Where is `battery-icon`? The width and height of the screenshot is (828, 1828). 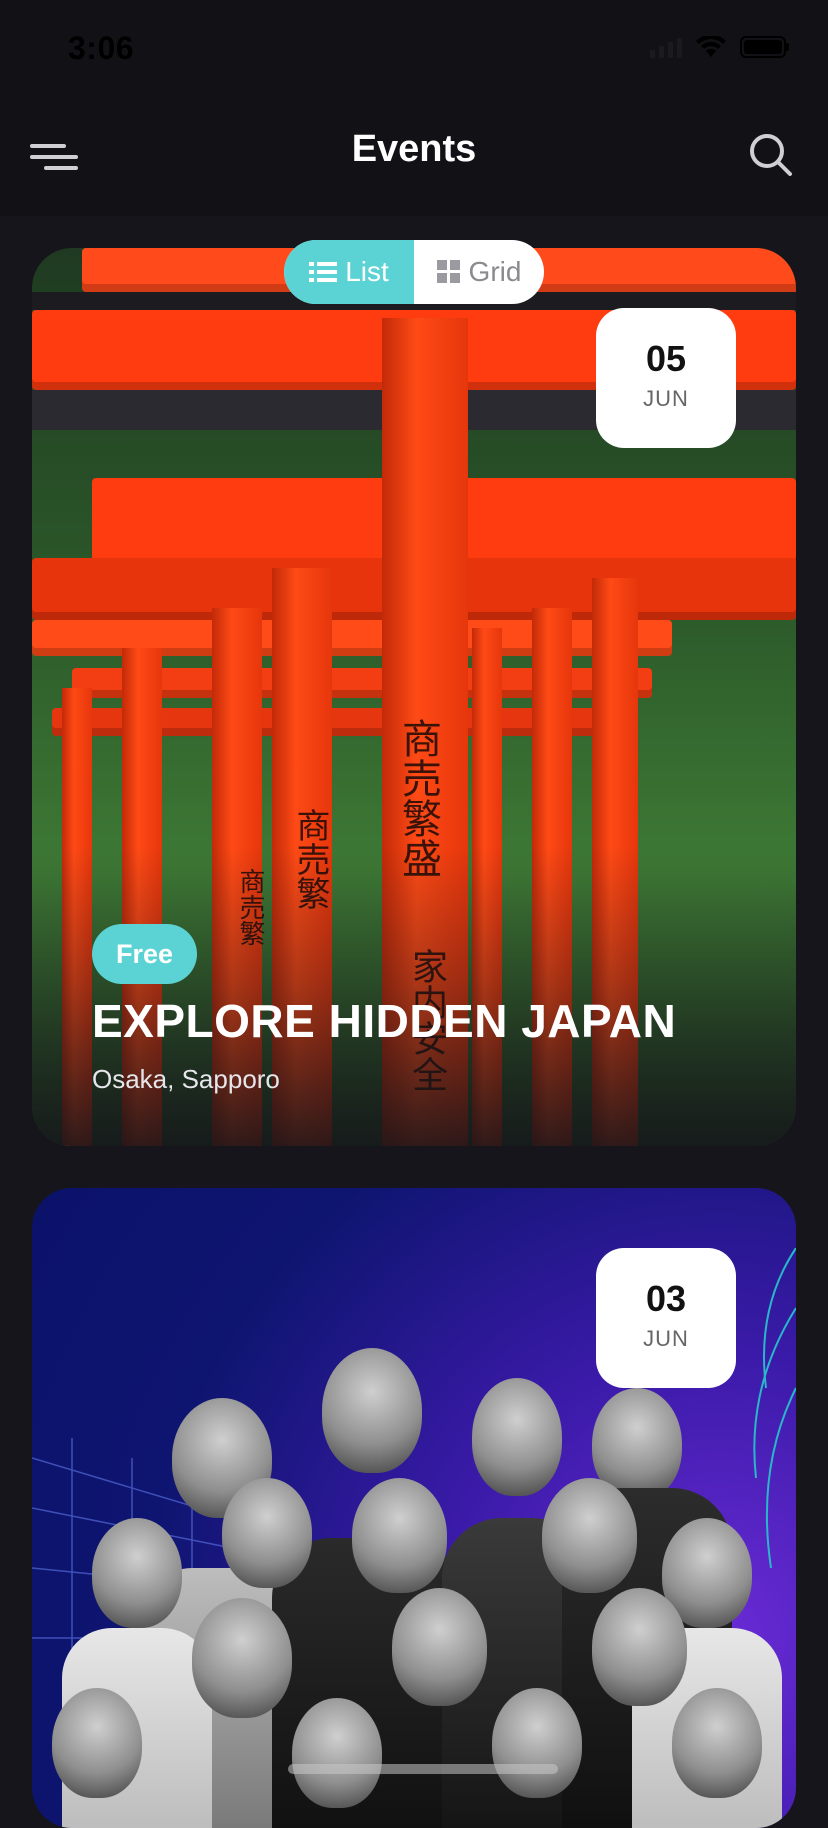
battery-icon is located at coordinates (765, 47).